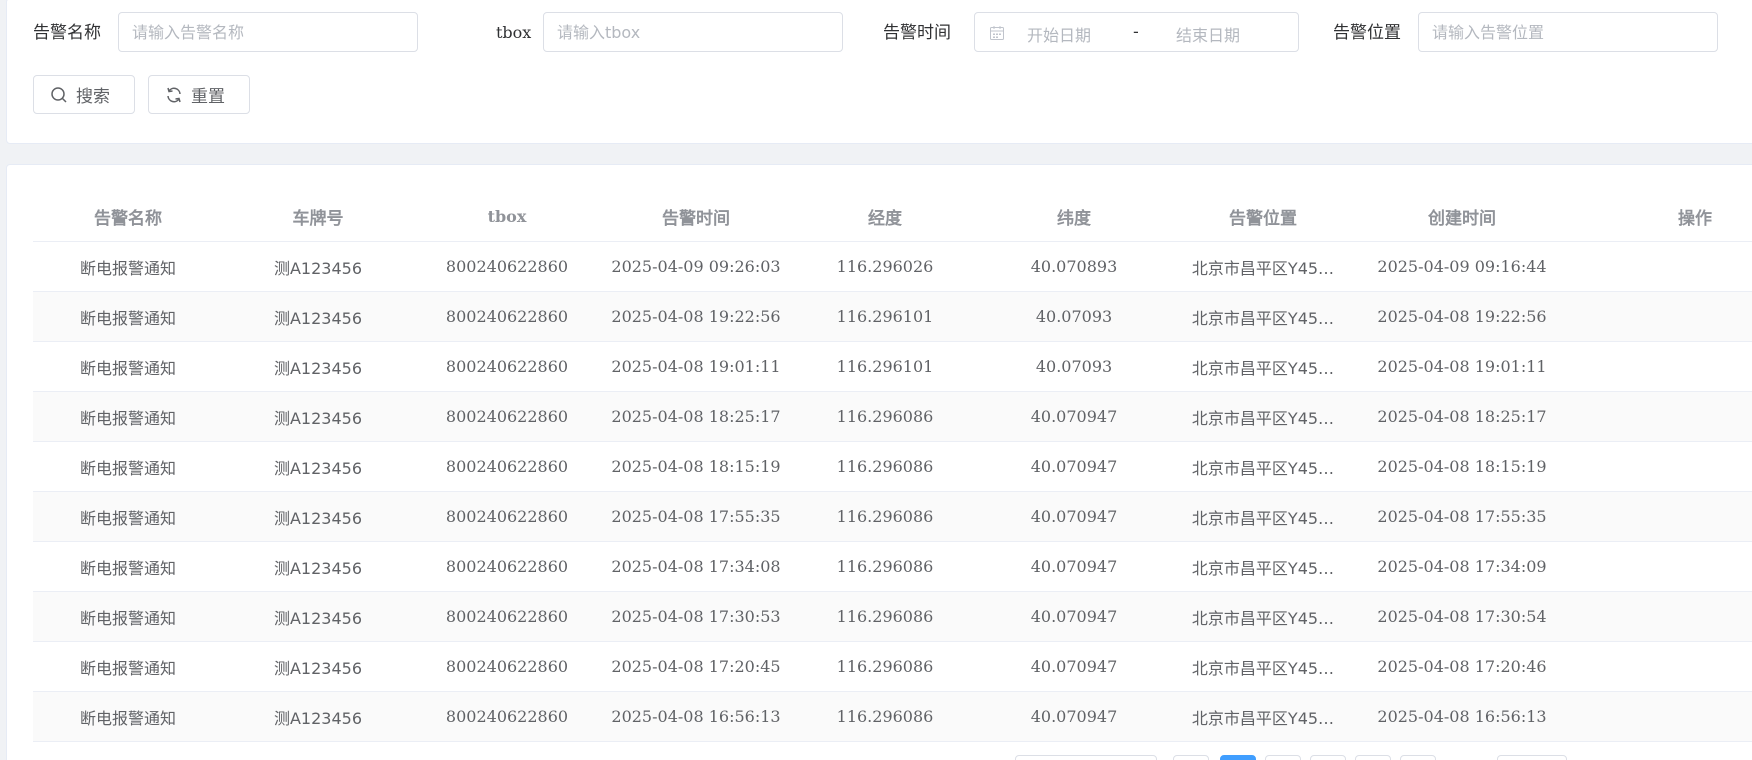  I want to click on cell-created-time: 2025-04-08 17:30:54, so click(1462, 616).